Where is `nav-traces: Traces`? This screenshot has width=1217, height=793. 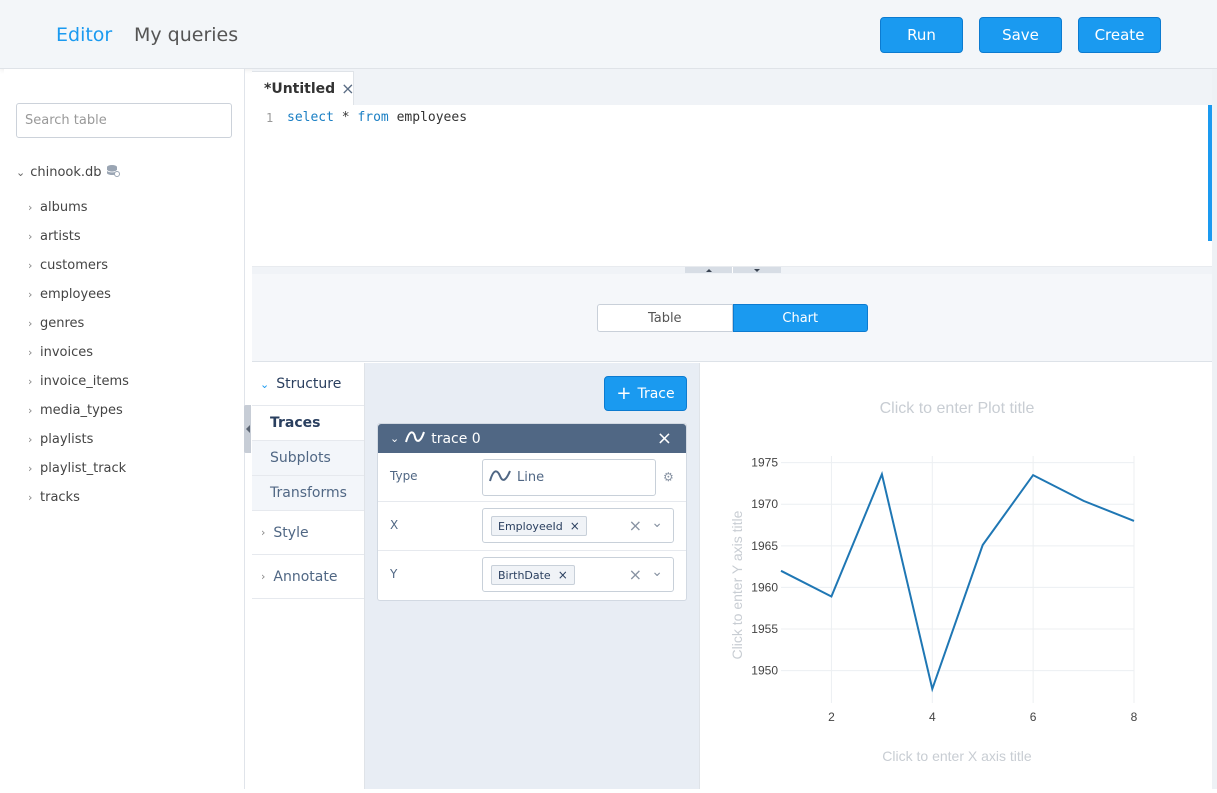
nav-traces: Traces is located at coordinates (308, 423).